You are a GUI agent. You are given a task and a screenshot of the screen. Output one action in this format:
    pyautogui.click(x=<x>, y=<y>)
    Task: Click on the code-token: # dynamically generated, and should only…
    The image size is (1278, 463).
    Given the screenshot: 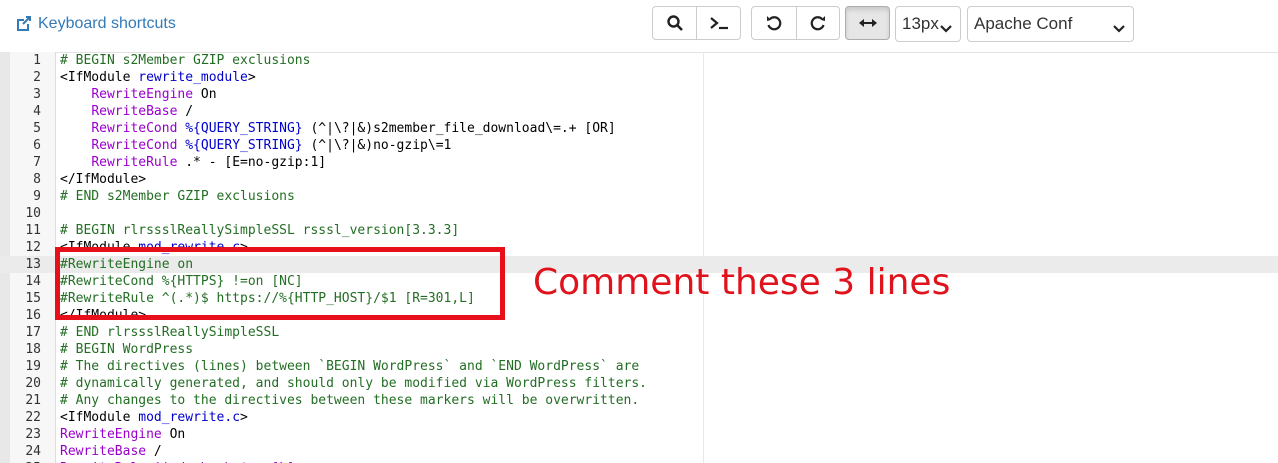 What is the action you would take?
    pyautogui.click(x=353, y=383)
    